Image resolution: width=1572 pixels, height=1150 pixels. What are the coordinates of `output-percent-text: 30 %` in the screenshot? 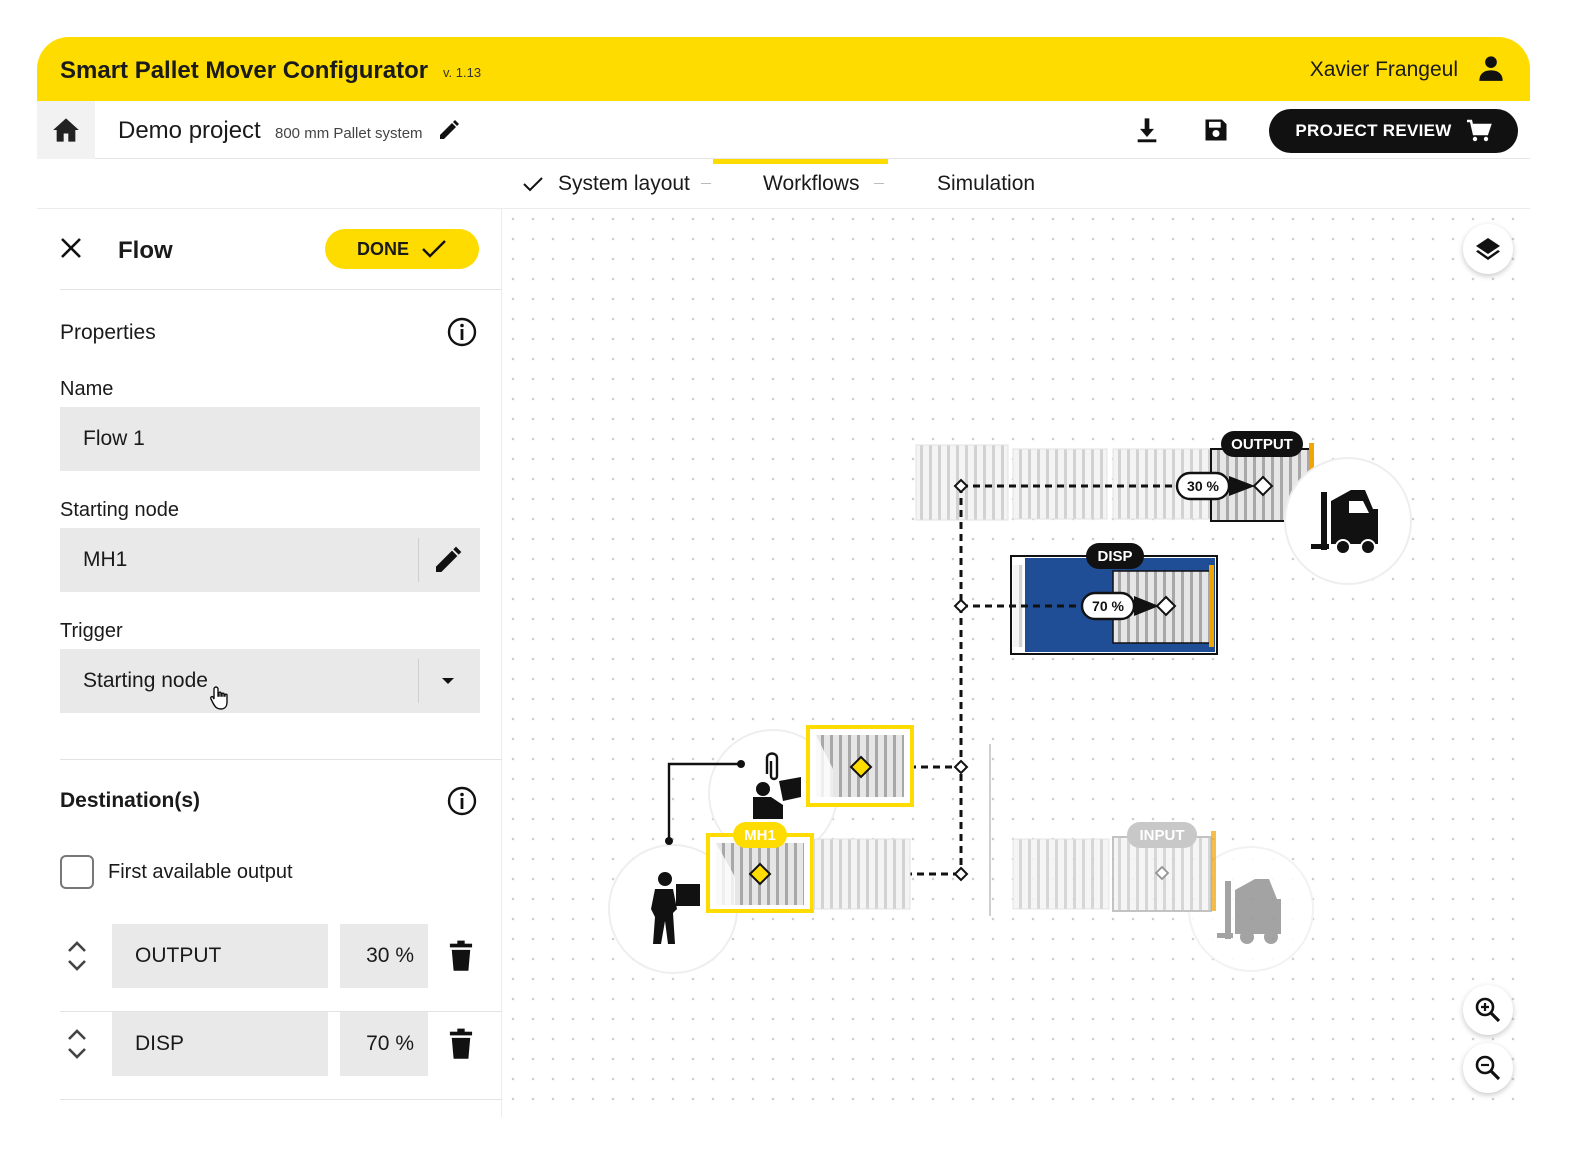 It's located at (1203, 486).